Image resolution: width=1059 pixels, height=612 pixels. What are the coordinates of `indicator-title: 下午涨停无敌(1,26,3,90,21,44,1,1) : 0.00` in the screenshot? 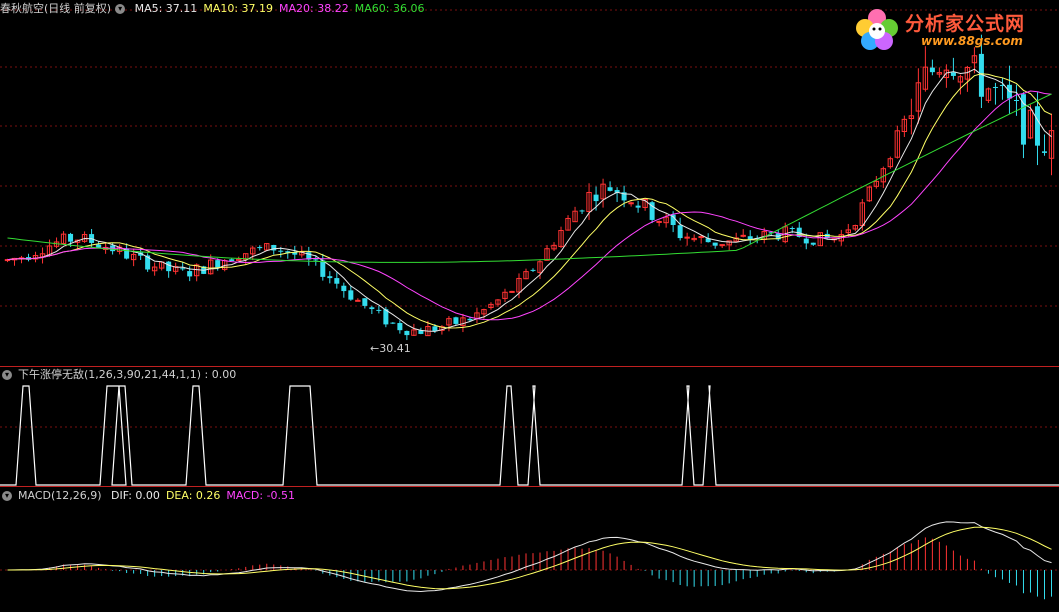 It's located at (127, 374).